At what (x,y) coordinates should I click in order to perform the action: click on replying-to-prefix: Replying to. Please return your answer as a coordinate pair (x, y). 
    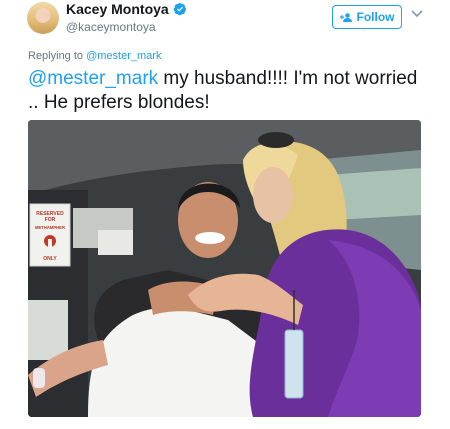
    Looking at the image, I should click on (57, 56).